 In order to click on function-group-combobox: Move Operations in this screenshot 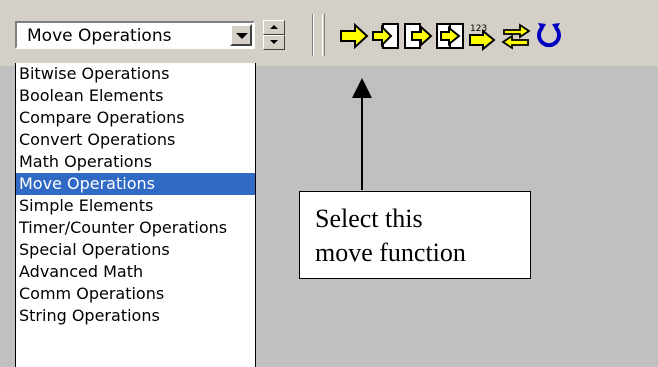, I will do `click(135, 35)`.